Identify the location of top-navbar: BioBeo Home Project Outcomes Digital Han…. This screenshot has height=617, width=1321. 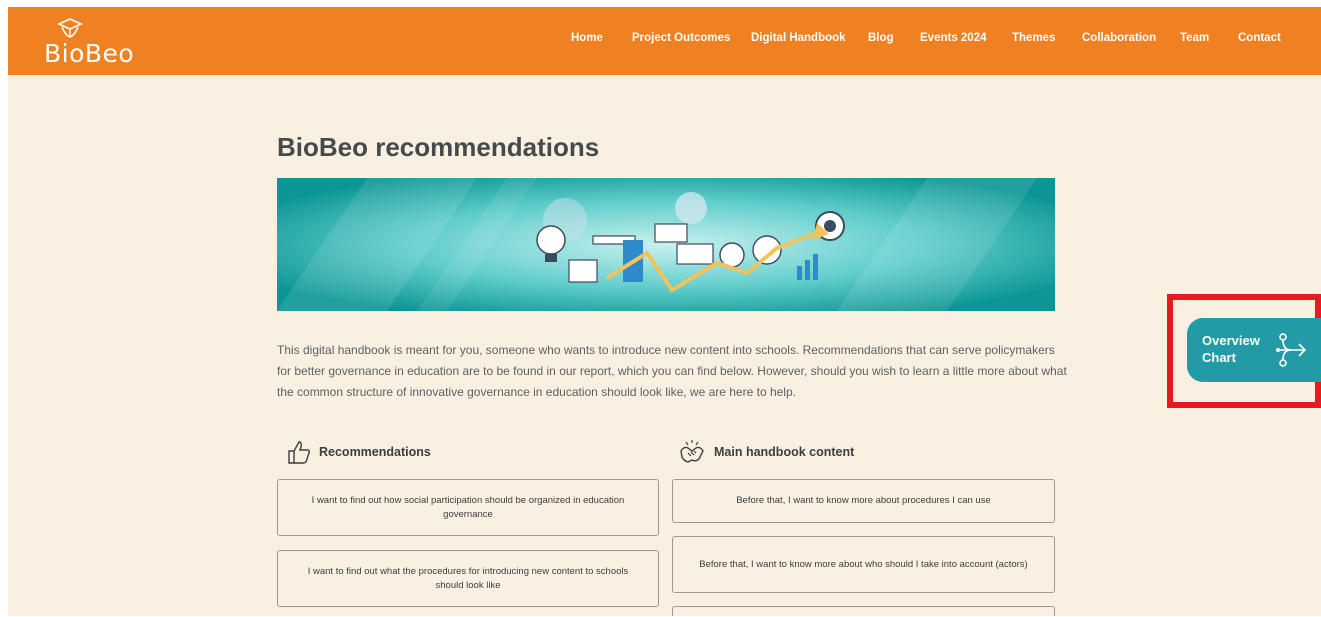
(664, 41).